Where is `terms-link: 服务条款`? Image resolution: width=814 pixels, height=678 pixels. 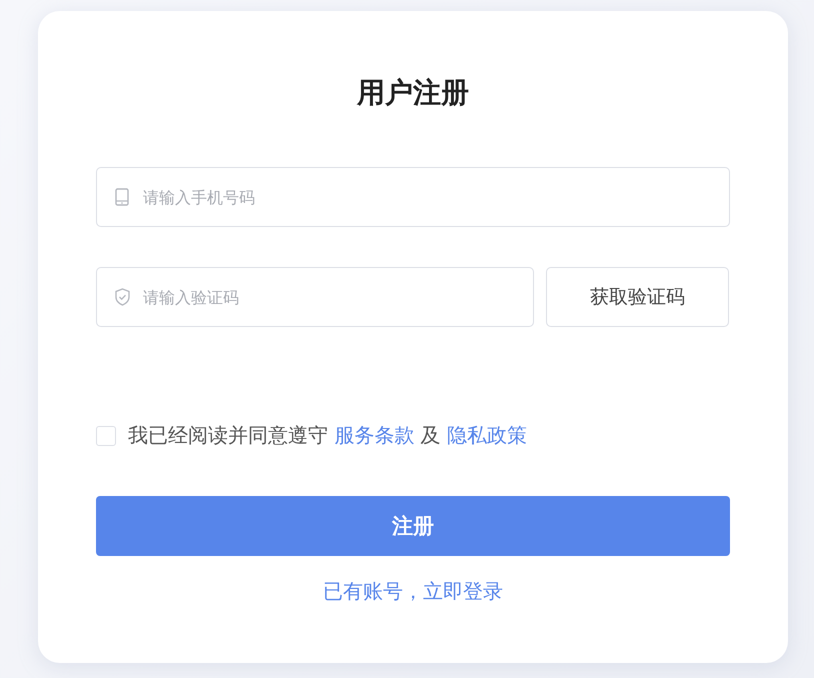 terms-link: 服务条款 is located at coordinates (374, 435).